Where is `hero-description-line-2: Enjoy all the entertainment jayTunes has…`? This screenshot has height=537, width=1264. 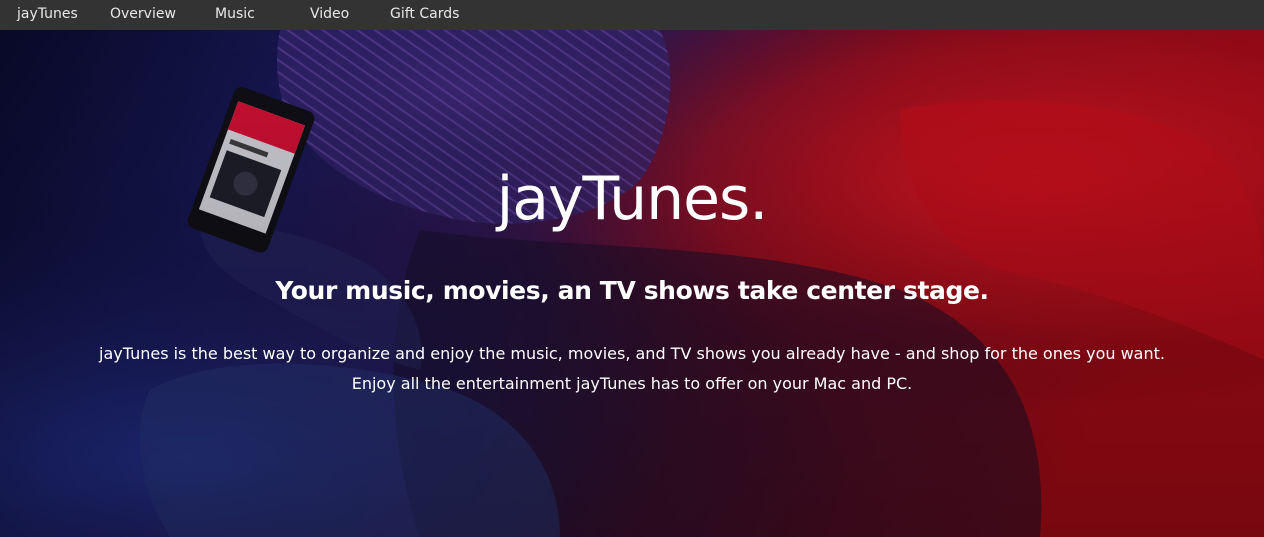
hero-description-line-2: Enjoy all the entertainment jayTunes has… is located at coordinates (632, 383).